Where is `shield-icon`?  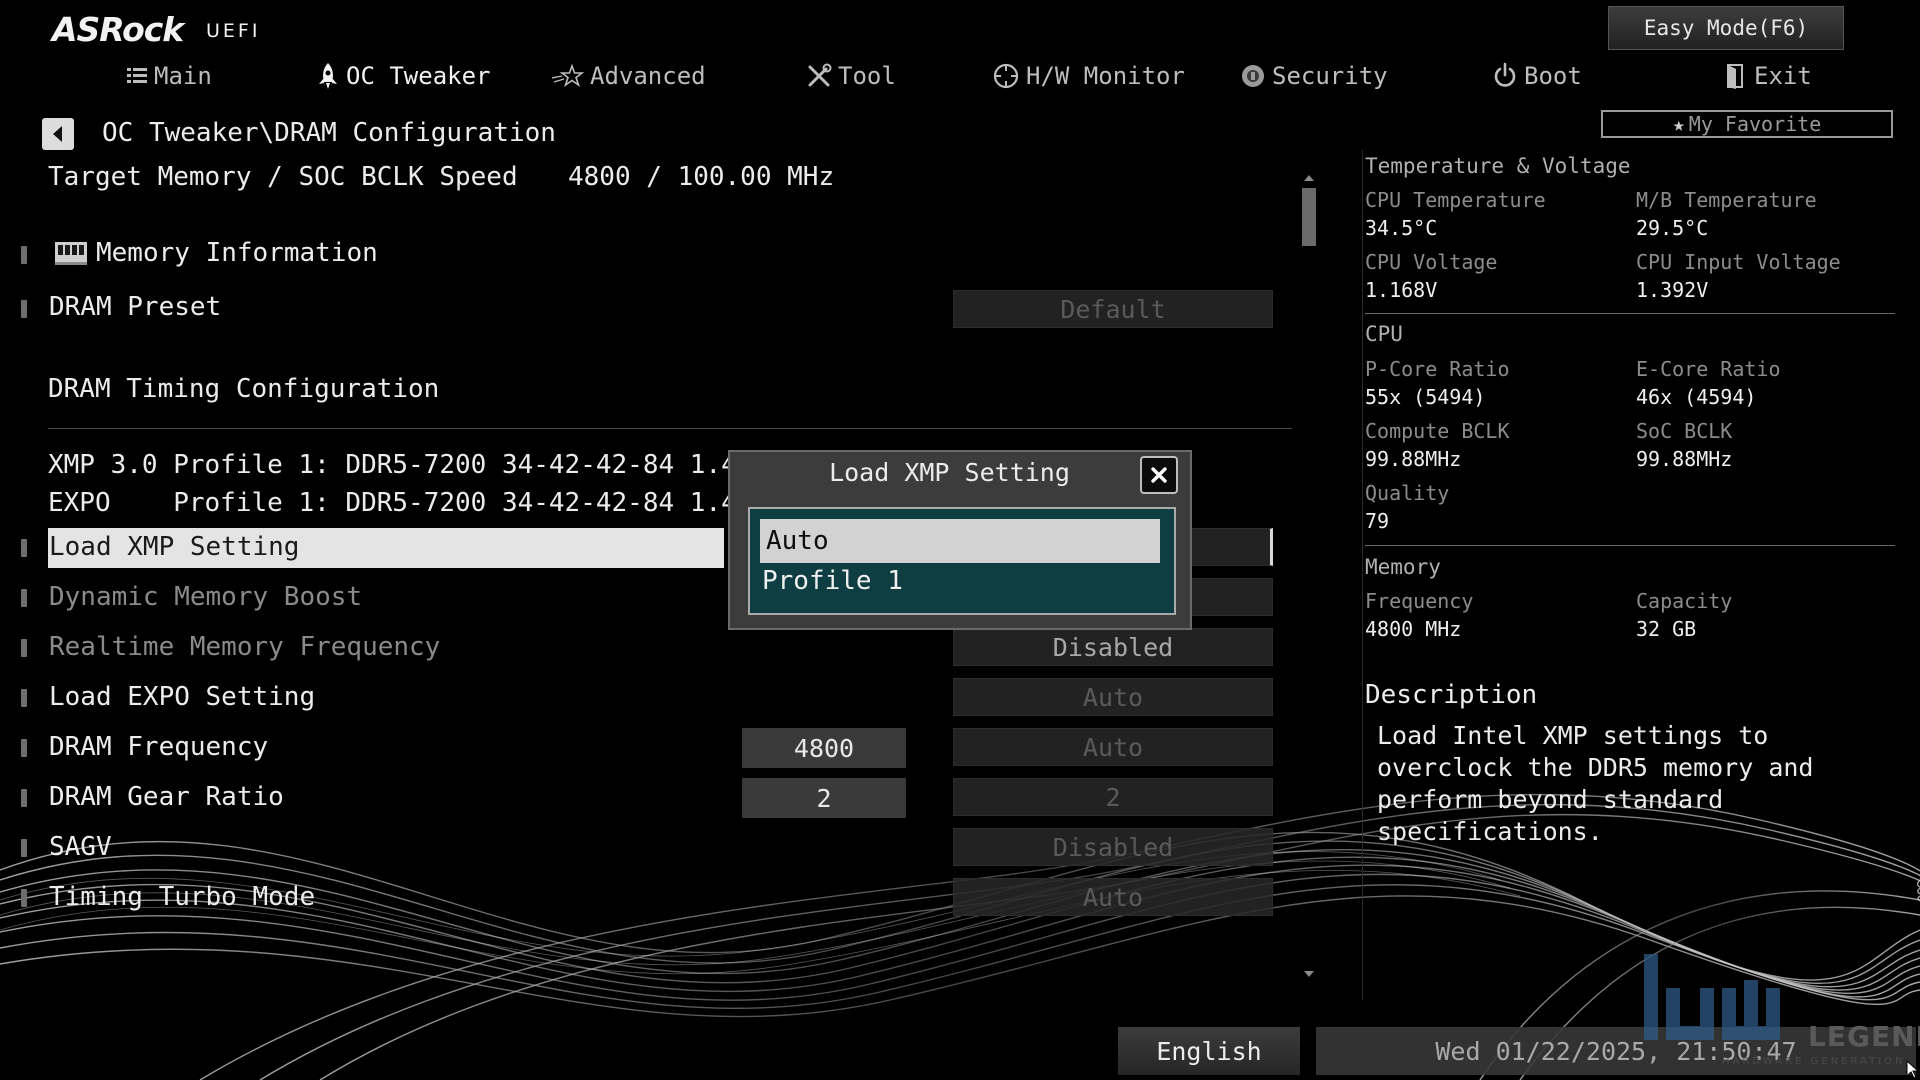 shield-icon is located at coordinates (1253, 76).